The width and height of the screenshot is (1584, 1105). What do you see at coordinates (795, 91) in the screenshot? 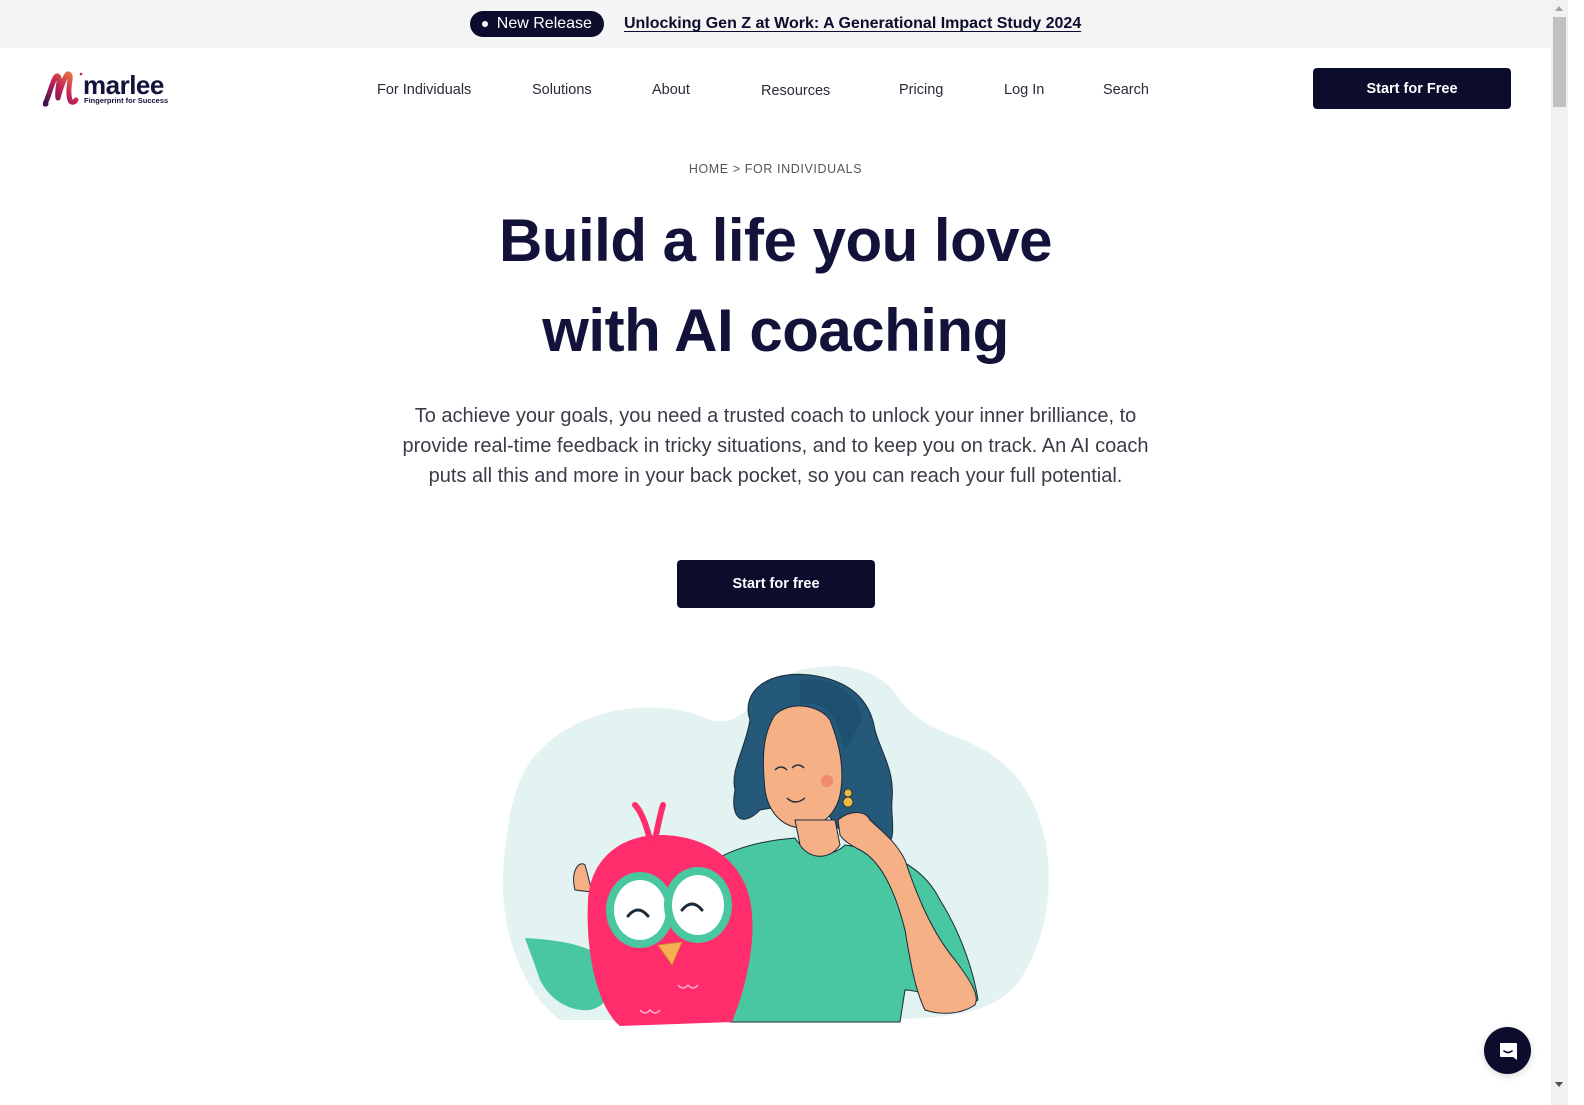
I see `nav-resources: Resources` at bounding box center [795, 91].